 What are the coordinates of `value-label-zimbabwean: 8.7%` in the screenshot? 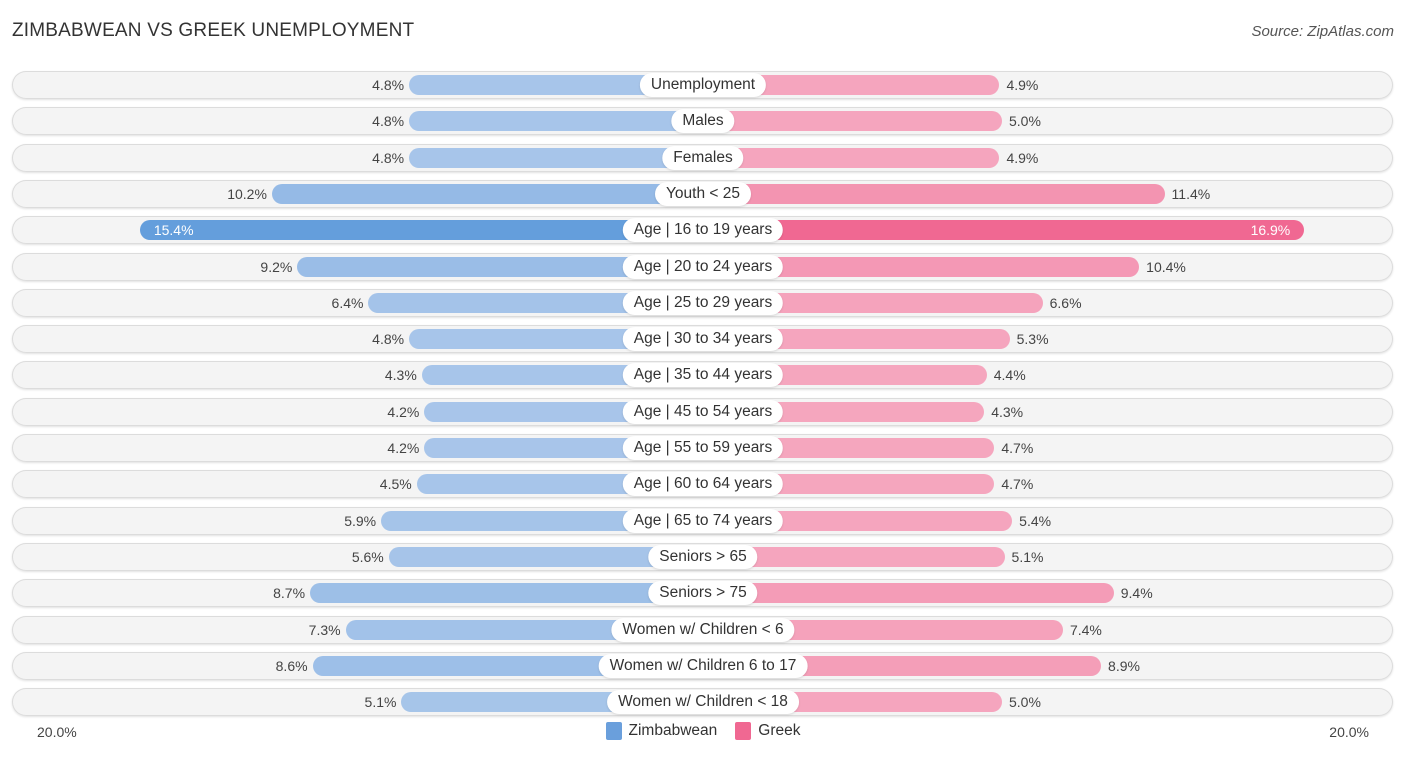 It's located at (289, 593).